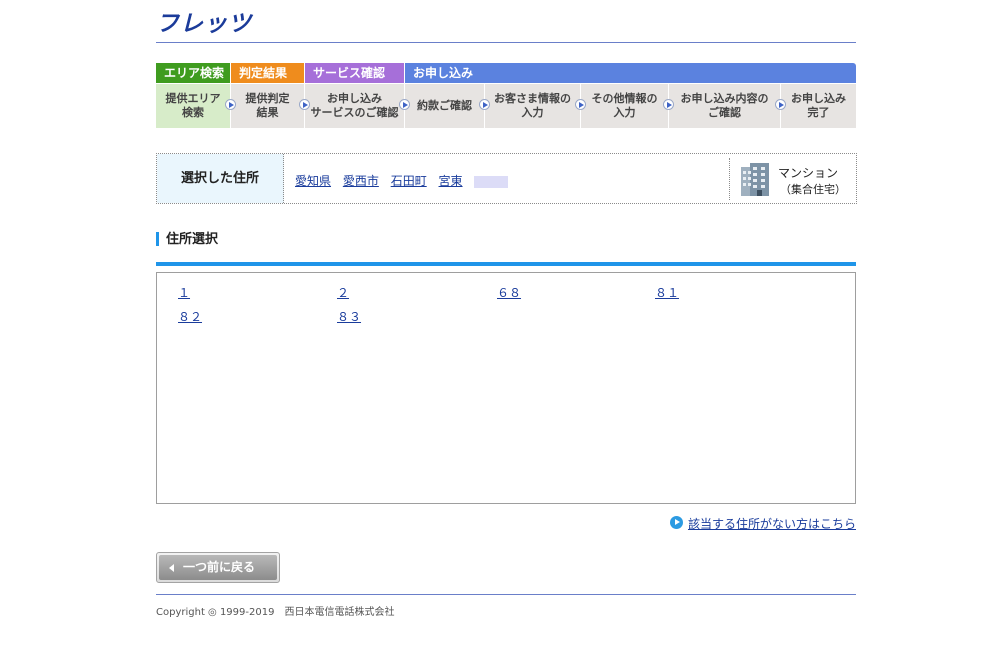 Image resolution: width=1000 pixels, height=650 pixels. What do you see at coordinates (275, 612) in the screenshot?
I see `copyright-text: Copyright ◎ 1999-2019 西日本電信電話株式会社` at bounding box center [275, 612].